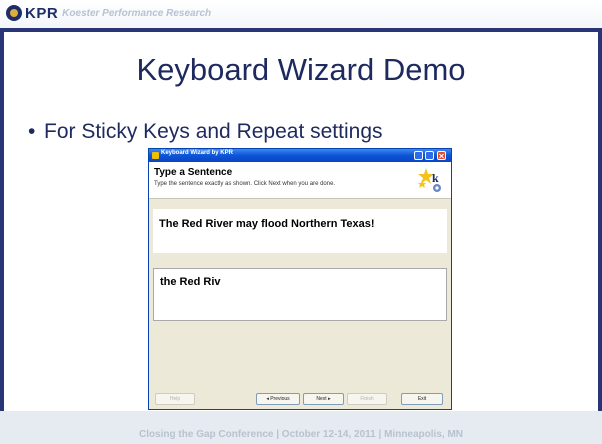  I want to click on previous-button: ◂ Previous, so click(278, 399).